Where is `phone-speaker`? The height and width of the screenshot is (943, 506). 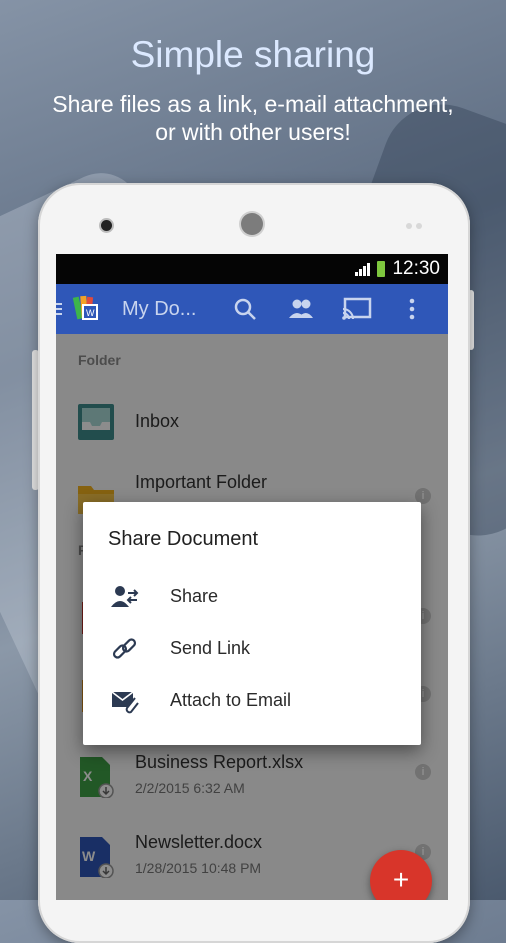
phone-speaker is located at coordinates (252, 224).